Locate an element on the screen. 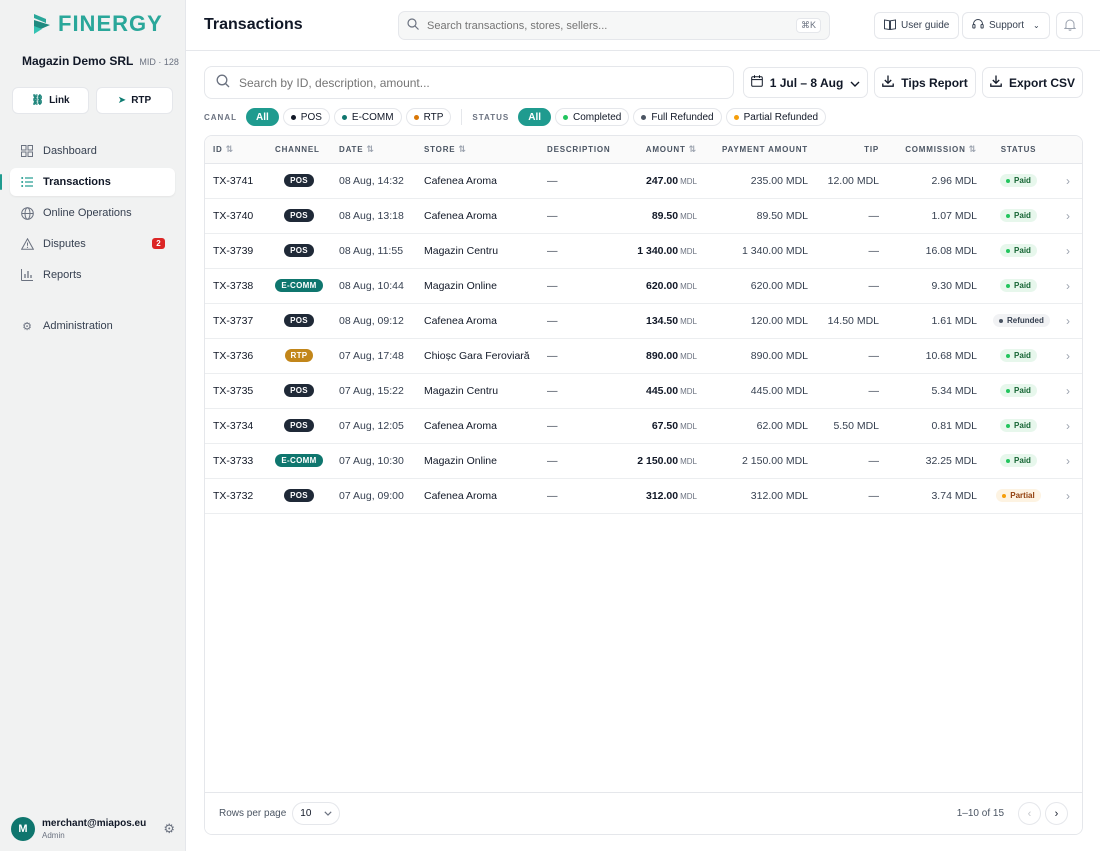 This screenshot has width=1100, height=851. brand-logo: FINERGY is located at coordinates (97, 24).